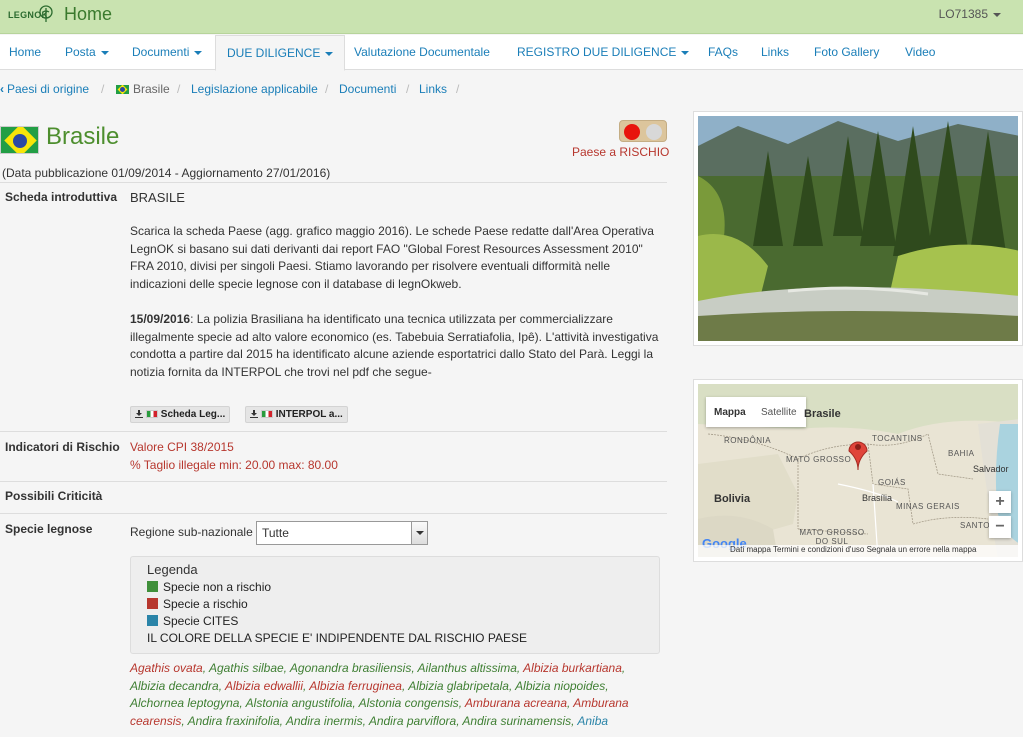  What do you see at coordinates (246, 668) in the screenshot?
I see `species-item: Agathis silbae` at bounding box center [246, 668].